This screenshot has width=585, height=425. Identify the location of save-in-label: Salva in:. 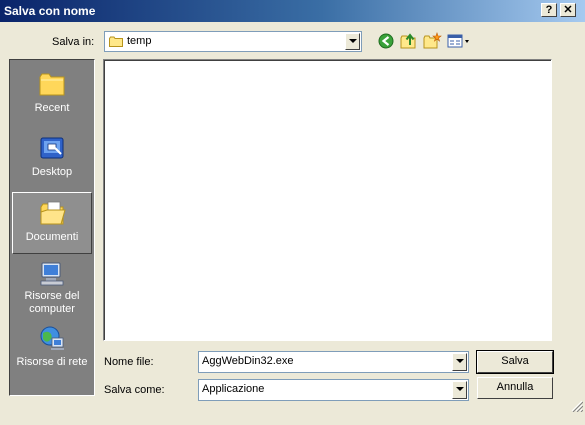
(73, 42).